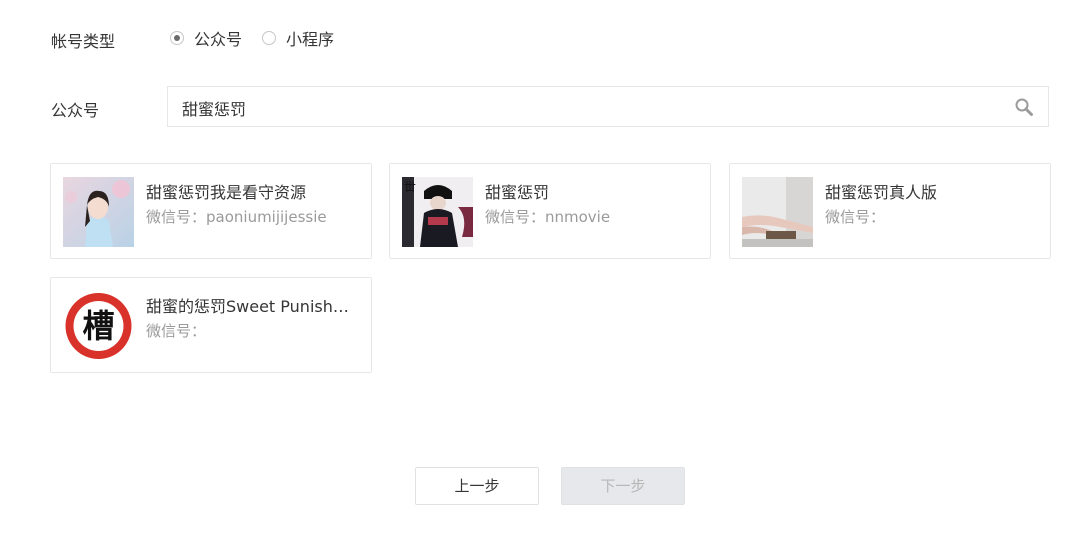 The width and height of the screenshot is (1080, 545). I want to click on logo-char: 槽, so click(98, 326).